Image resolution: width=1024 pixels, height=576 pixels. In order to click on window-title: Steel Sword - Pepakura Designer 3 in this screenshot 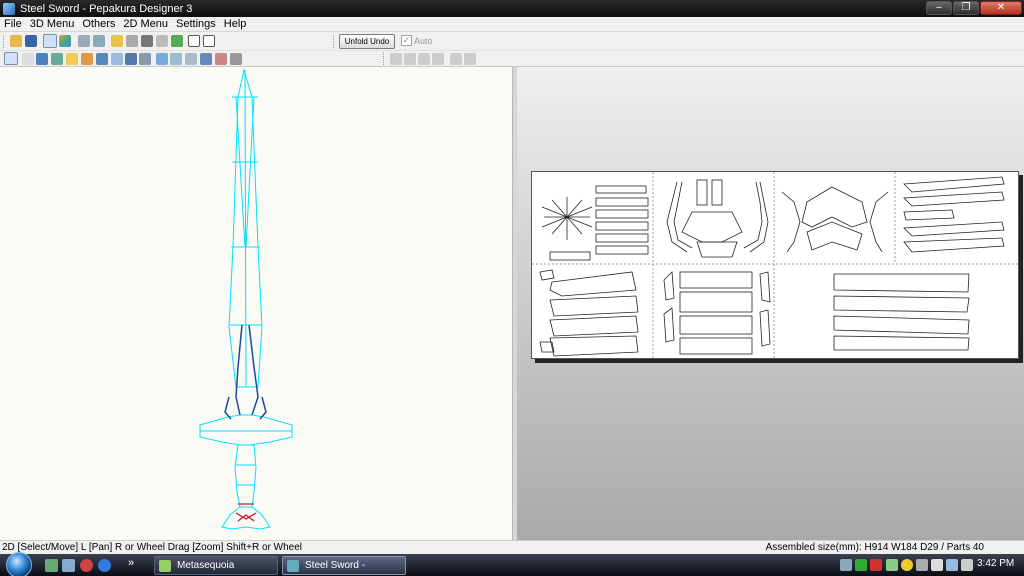, I will do `click(106, 8)`.